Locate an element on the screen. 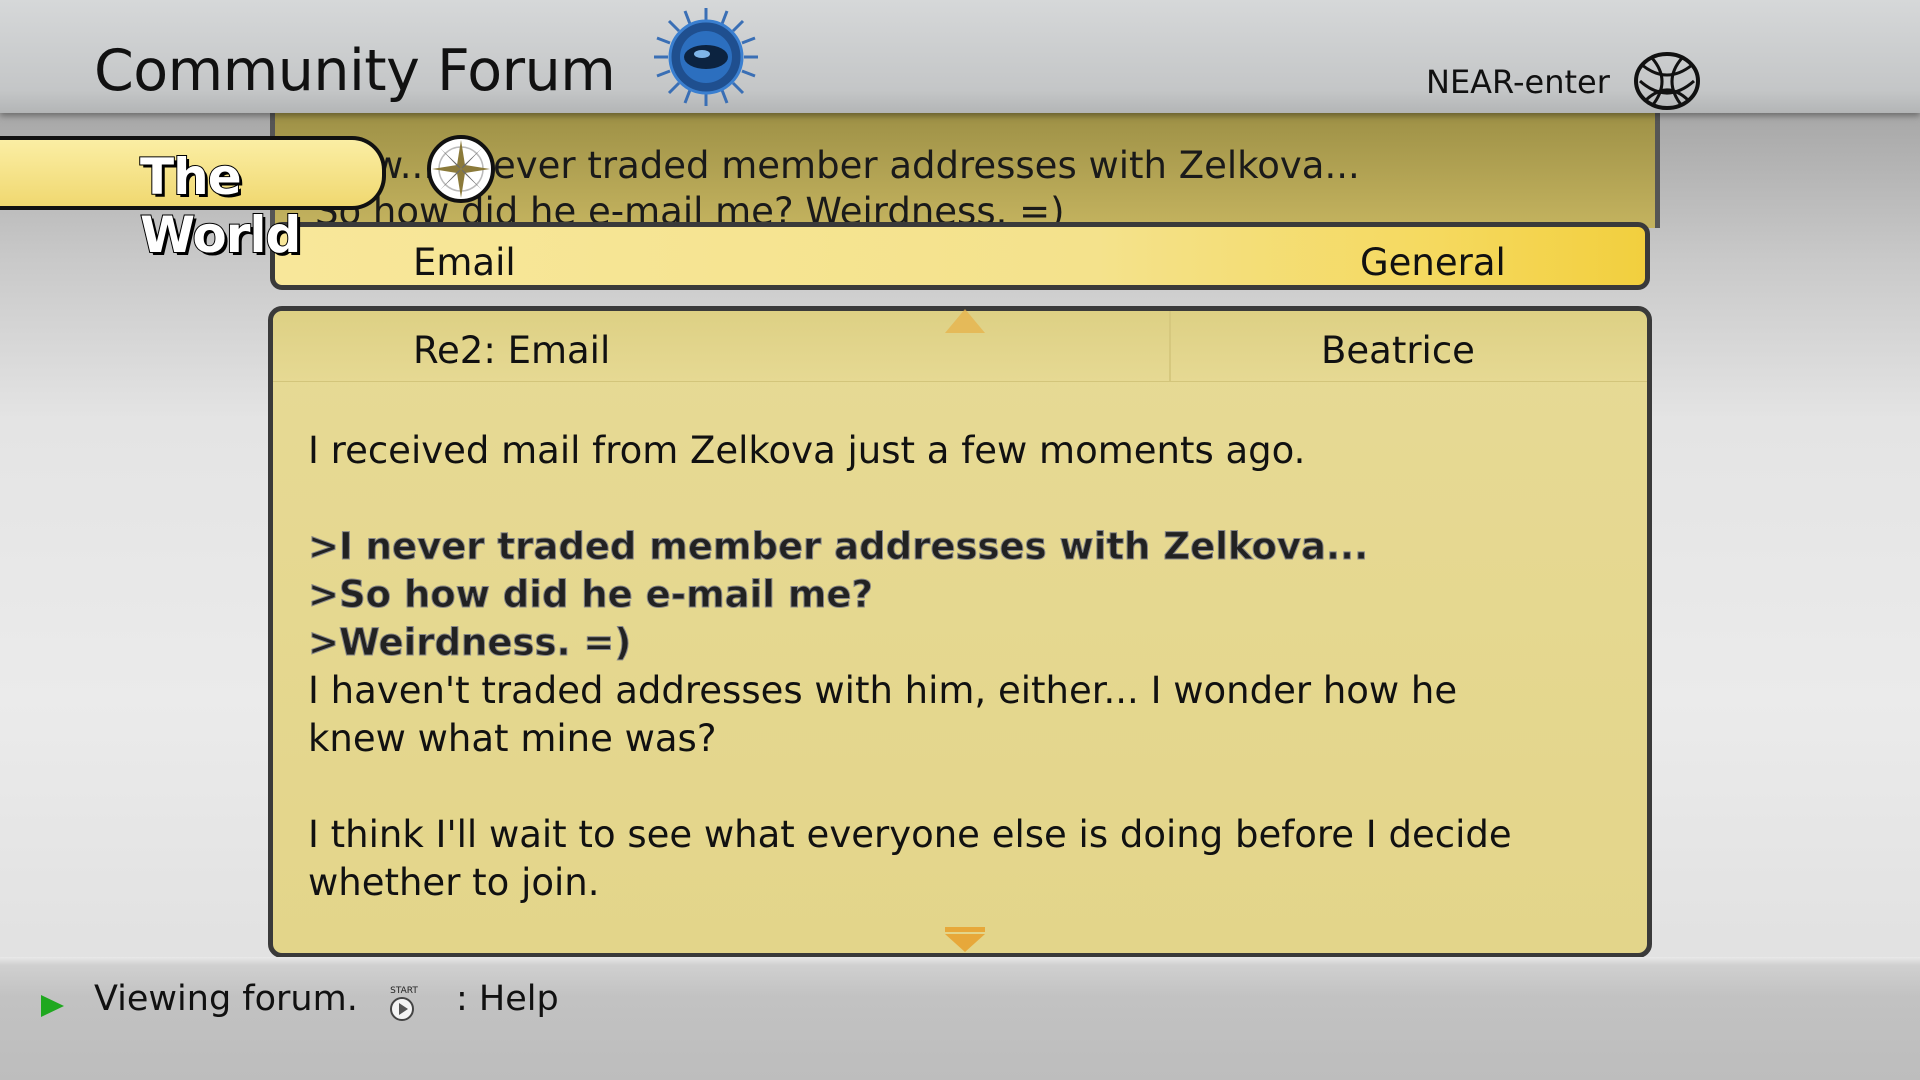 The height and width of the screenshot is (1080, 1920). help-label: : Help is located at coordinates (507, 999).